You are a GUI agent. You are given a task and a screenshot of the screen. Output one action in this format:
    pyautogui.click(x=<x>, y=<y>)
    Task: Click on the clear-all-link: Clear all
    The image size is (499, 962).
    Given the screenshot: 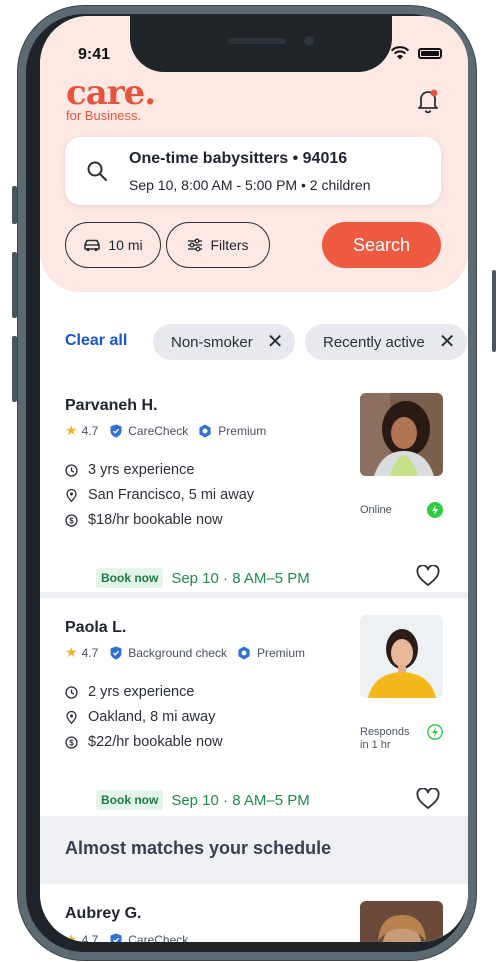 What is the action you would take?
    pyautogui.click(x=96, y=341)
    